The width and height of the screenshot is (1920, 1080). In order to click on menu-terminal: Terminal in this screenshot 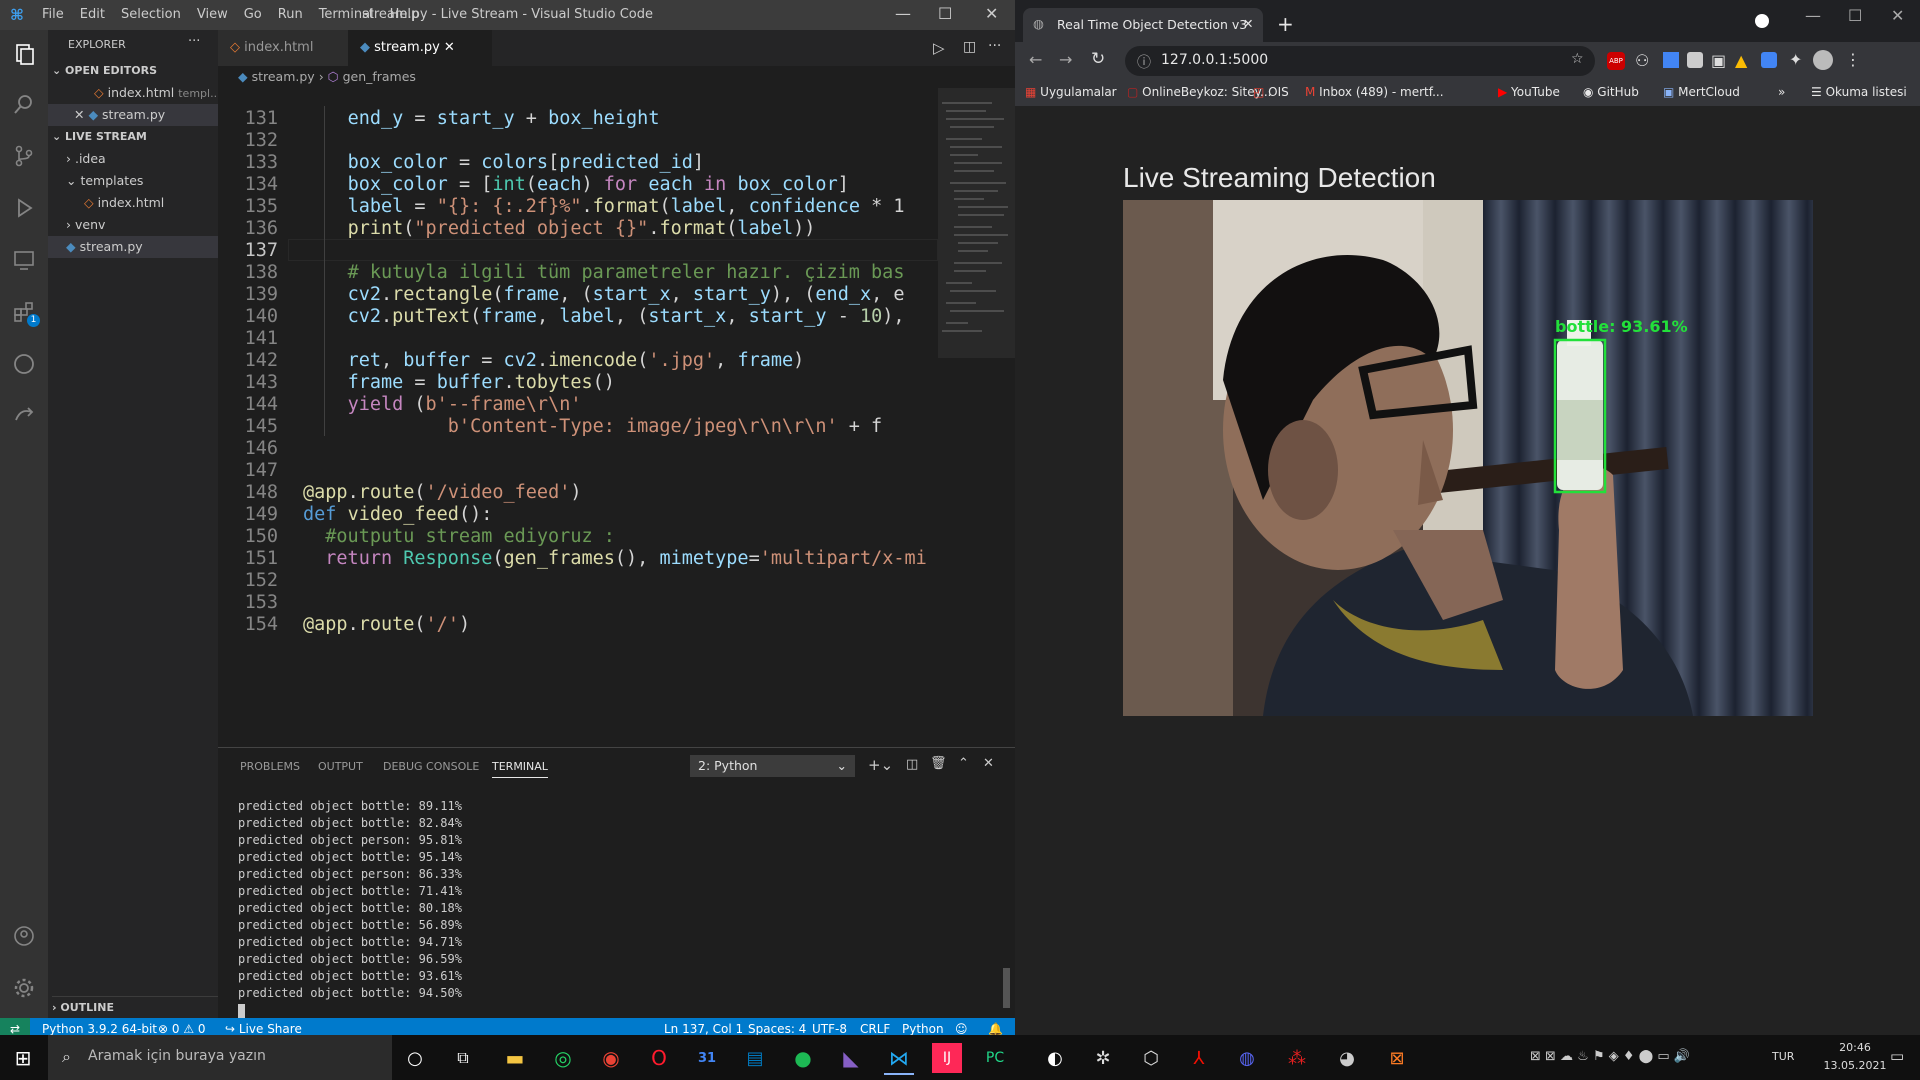, I will do `click(346, 14)`.